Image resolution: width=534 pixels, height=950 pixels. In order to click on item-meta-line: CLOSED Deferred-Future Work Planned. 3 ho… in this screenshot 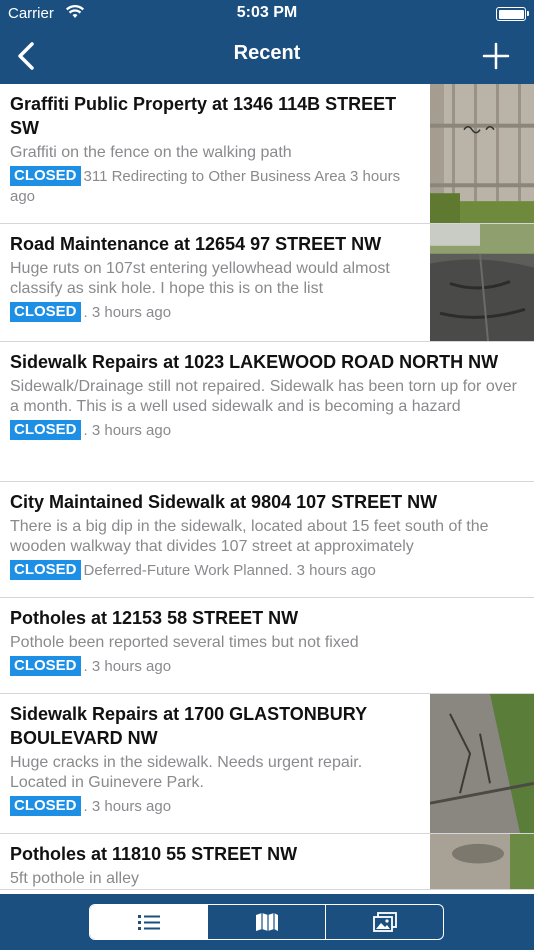, I will do `click(267, 570)`.